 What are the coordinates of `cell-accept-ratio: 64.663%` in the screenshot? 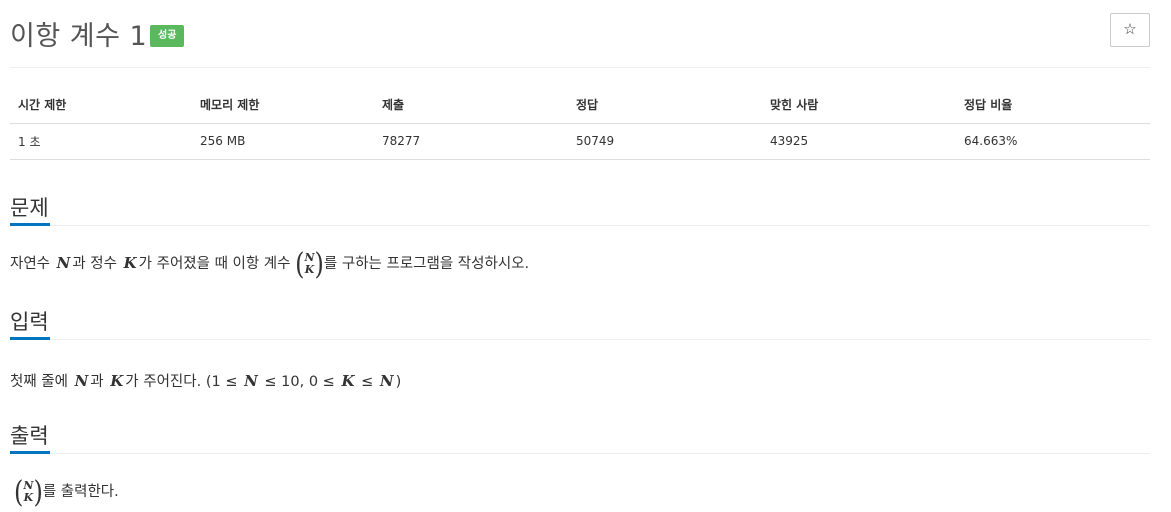 It's located at (1053, 141).